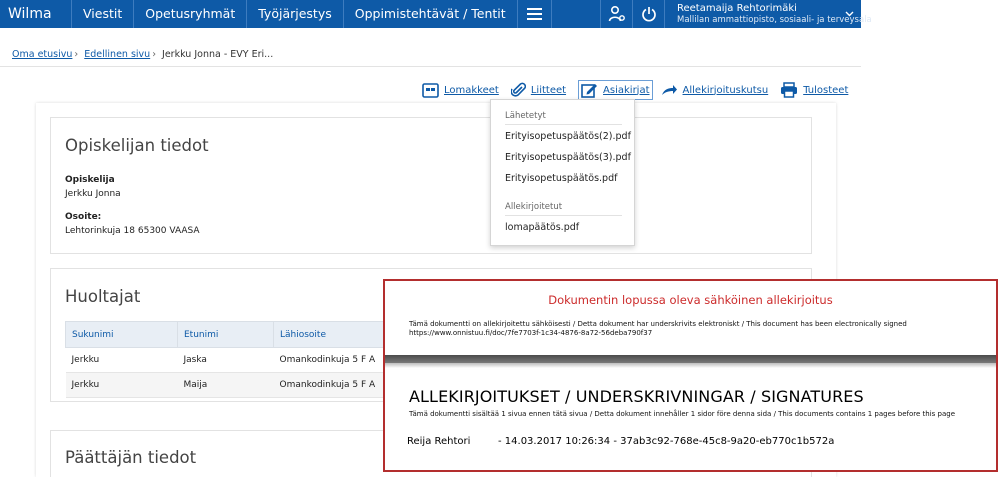  I want to click on breadcrumb-previous-link: Edellinen sivu, so click(117, 54).